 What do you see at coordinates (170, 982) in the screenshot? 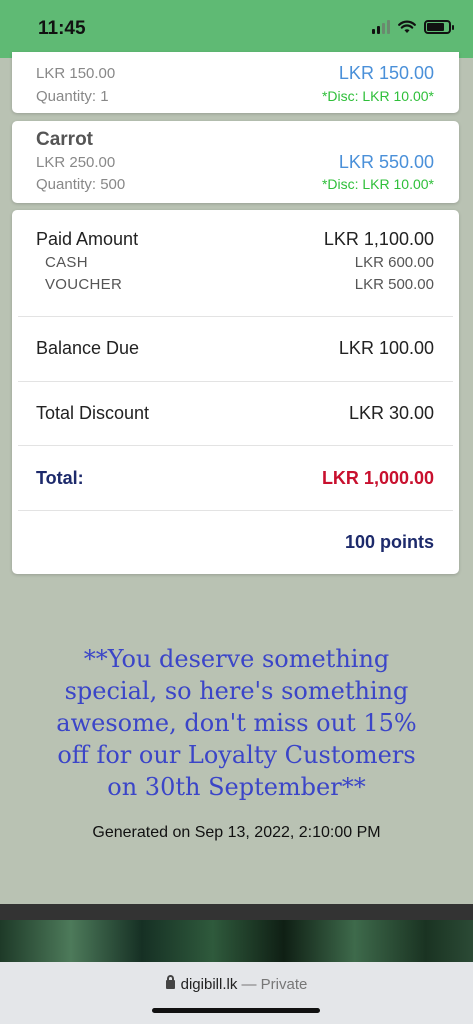
I see `lock-icon` at bounding box center [170, 982].